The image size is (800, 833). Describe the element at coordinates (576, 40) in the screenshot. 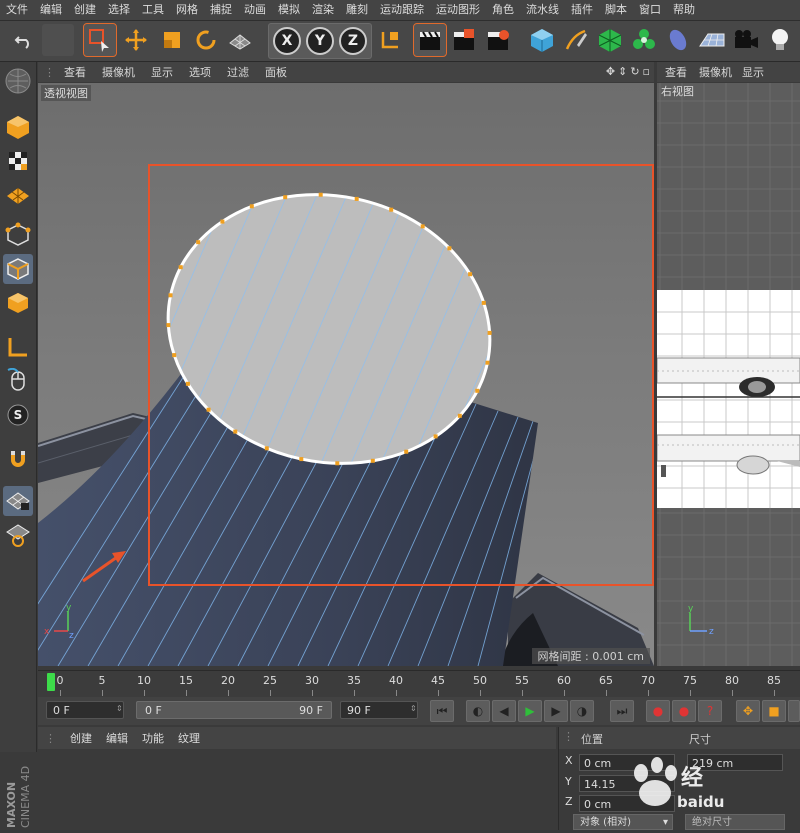

I see `pen-spline-button` at that location.